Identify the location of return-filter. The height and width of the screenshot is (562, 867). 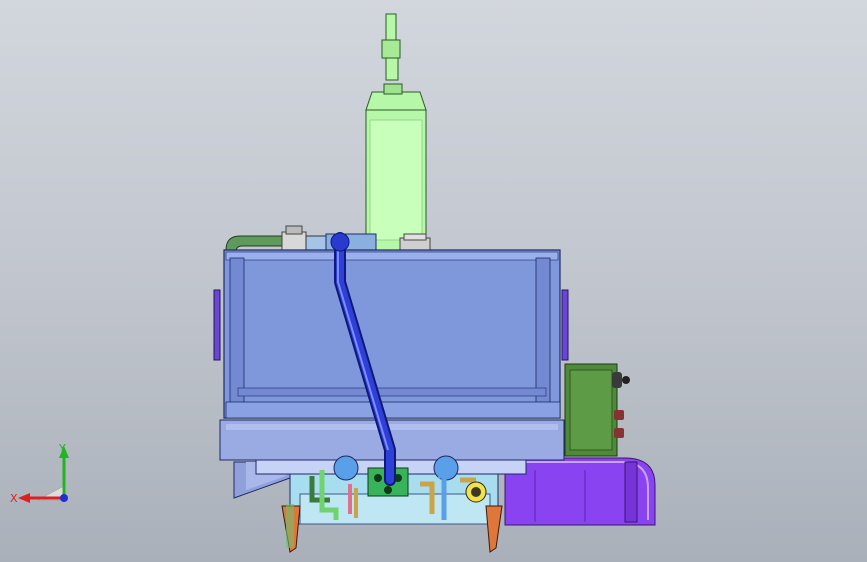
(396, 132).